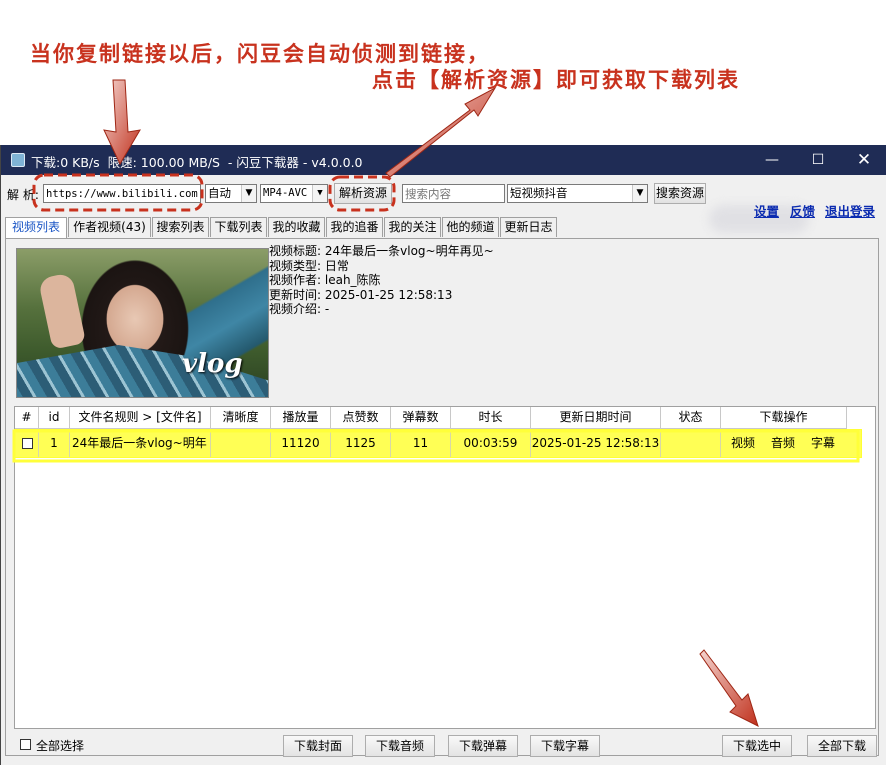 The image size is (886, 765). I want to click on download-danmaku-button: 下载弹幕, so click(483, 746).